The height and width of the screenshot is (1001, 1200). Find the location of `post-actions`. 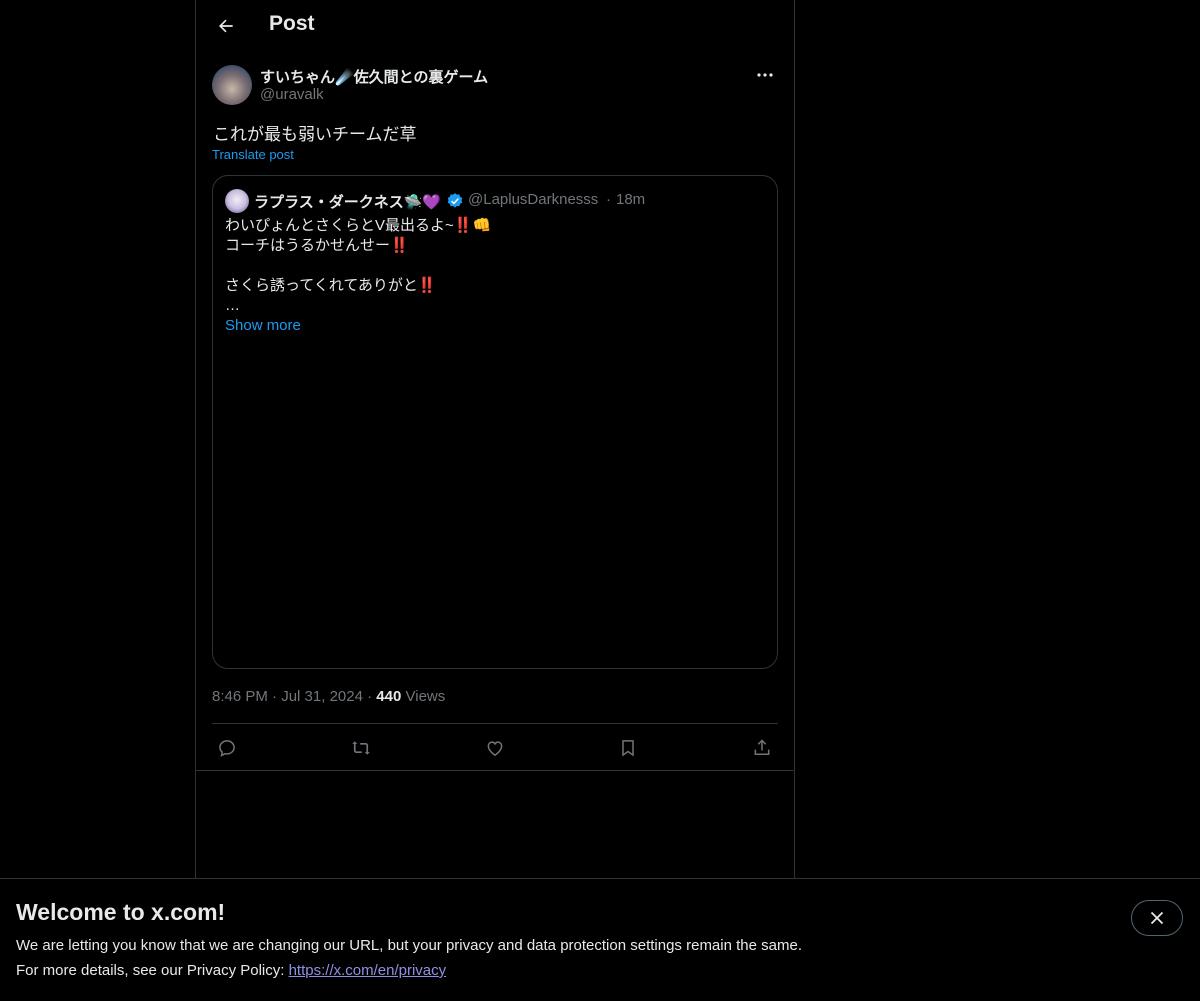

post-actions is located at coordinates (495, 748).